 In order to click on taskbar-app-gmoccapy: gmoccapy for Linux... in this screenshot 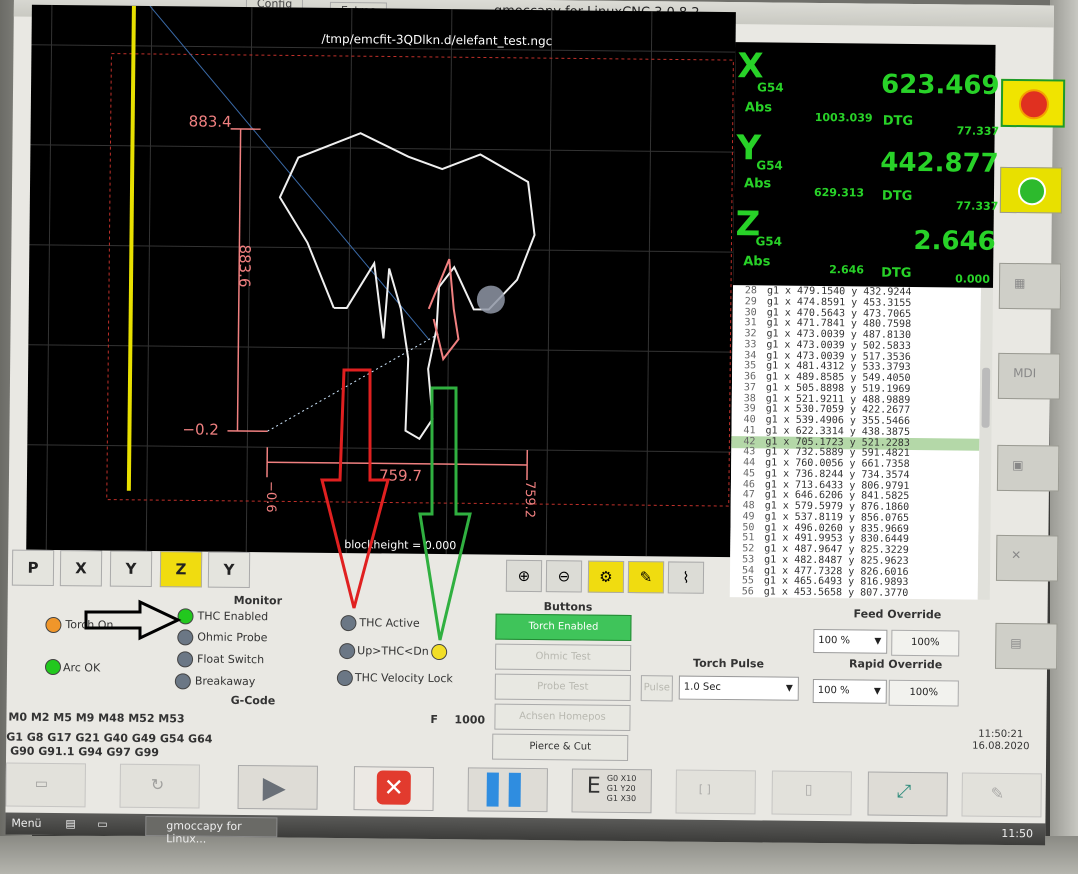, I will do `click(211, 830)`.